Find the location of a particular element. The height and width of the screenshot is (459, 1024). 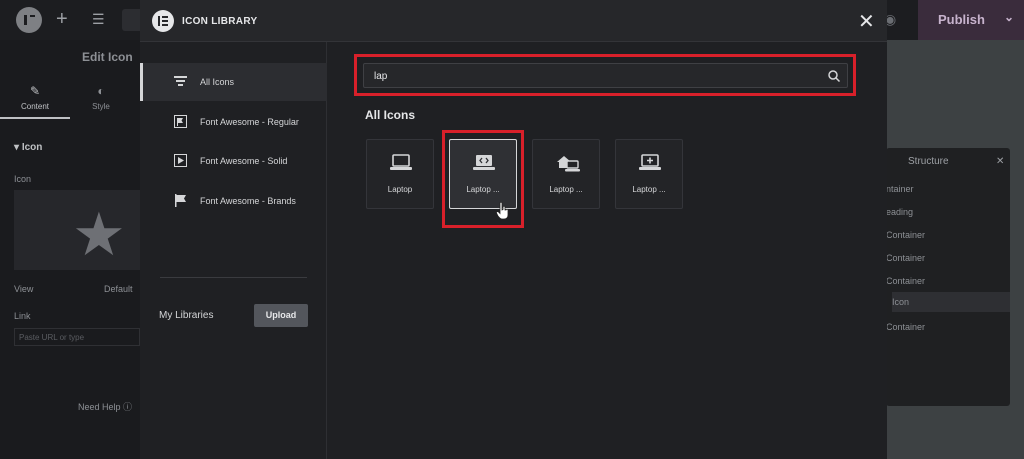

panel-title: Edit Icon is located at coordinates (107, 57).